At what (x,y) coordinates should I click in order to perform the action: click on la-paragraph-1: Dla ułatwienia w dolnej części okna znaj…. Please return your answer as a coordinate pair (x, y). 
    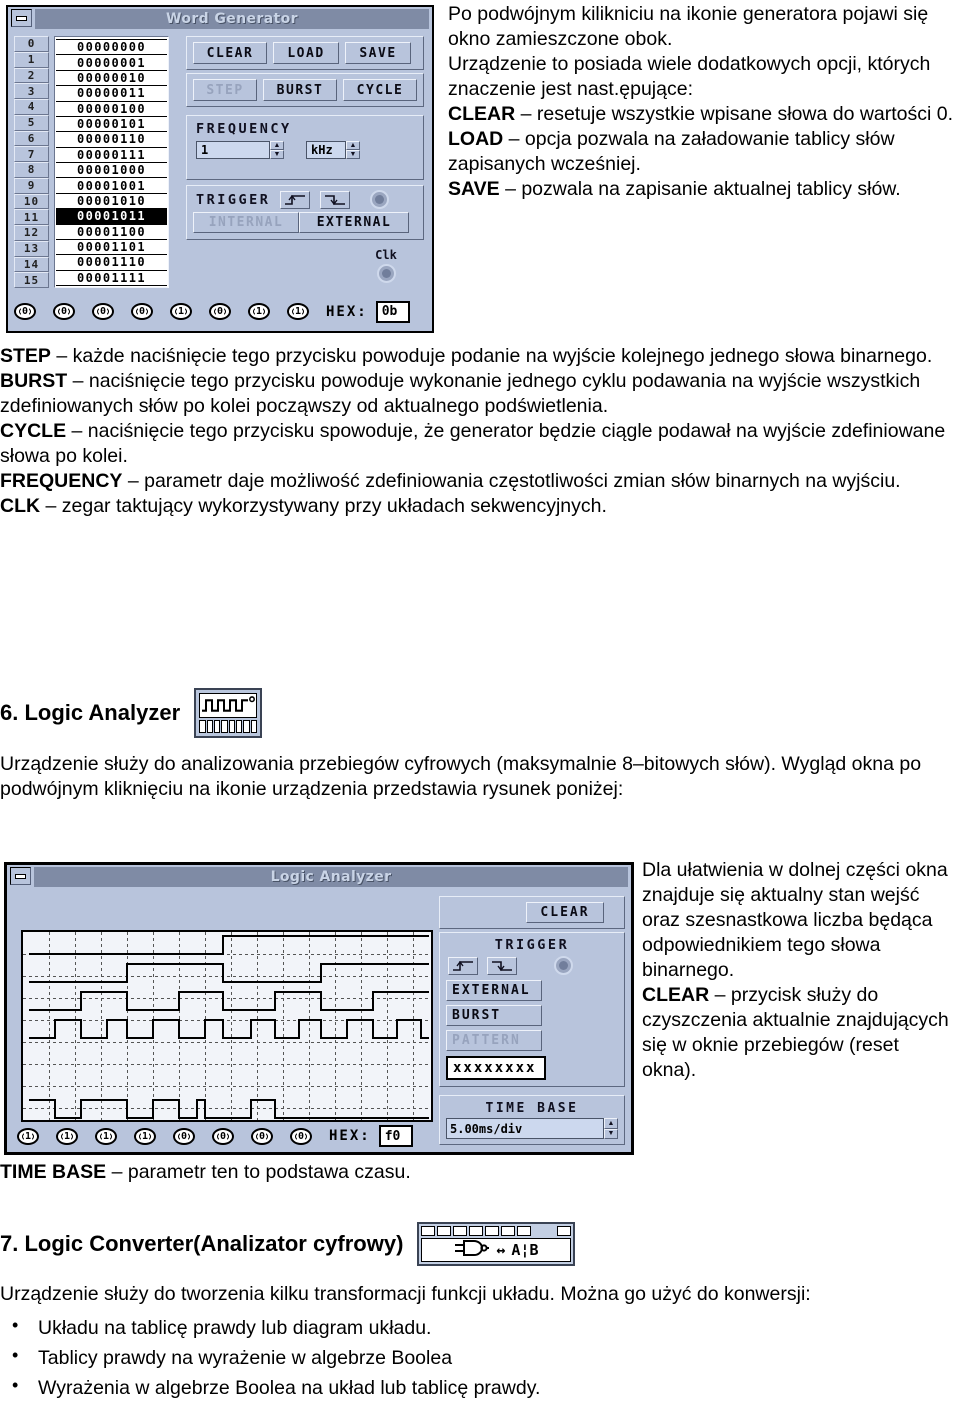
    Looking at the image, I should click on (795, 920).